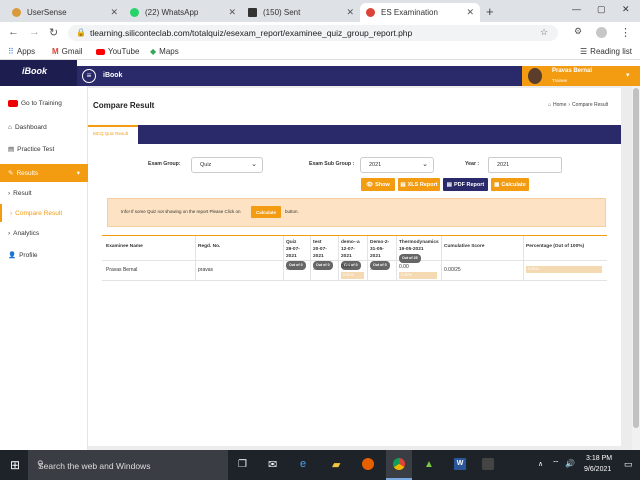 This screenshot has width=640, height=480. I want to click on exam-sub-group-label: Exam Sub Group :, so click(332, 164).